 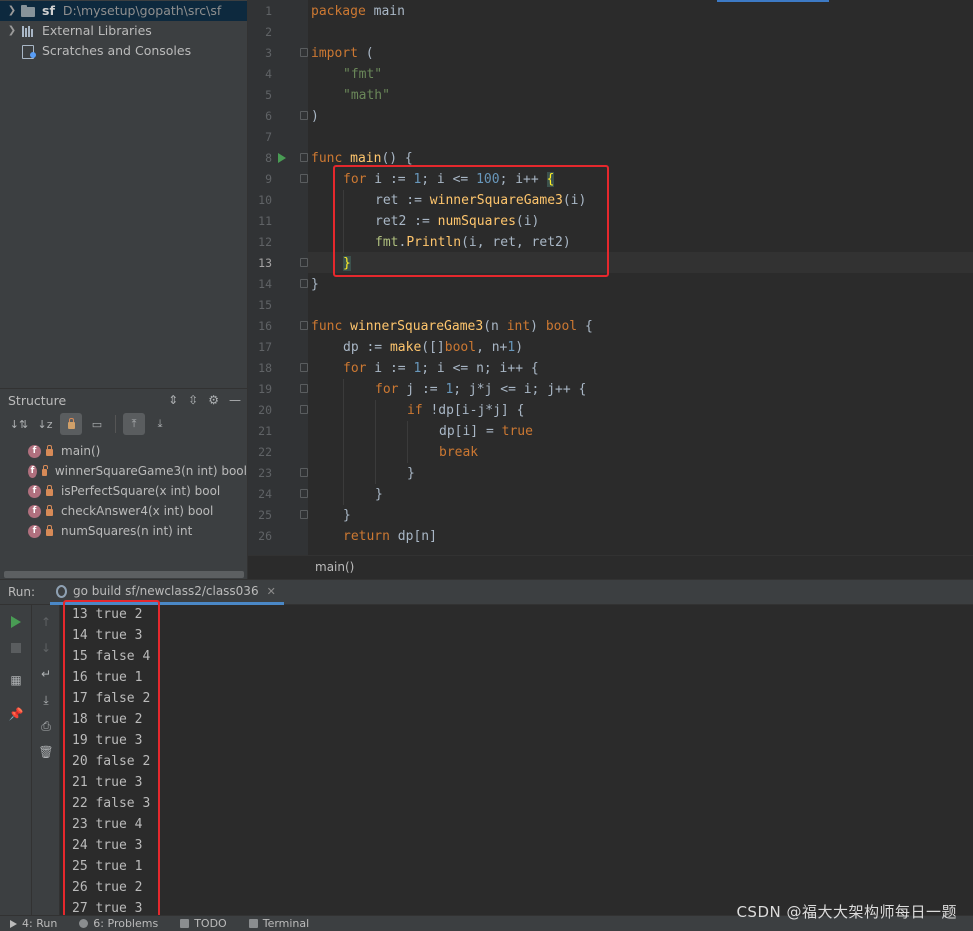 What do you see at coordinates (213, 400) in the screenshot?
I see `gear-icon: ⚙` at bounding box center [213, 400].